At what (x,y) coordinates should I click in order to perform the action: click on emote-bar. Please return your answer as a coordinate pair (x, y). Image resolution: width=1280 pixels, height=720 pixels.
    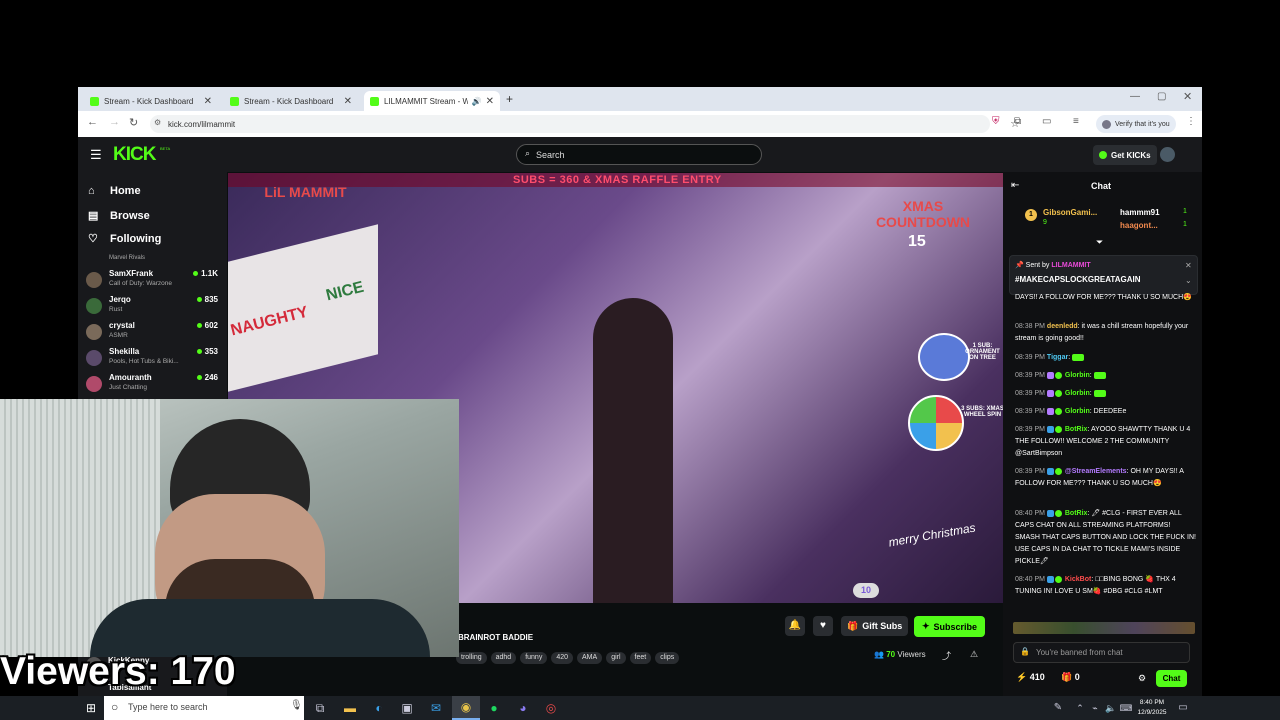
    Looking at the image, I should click on (1104, 628).